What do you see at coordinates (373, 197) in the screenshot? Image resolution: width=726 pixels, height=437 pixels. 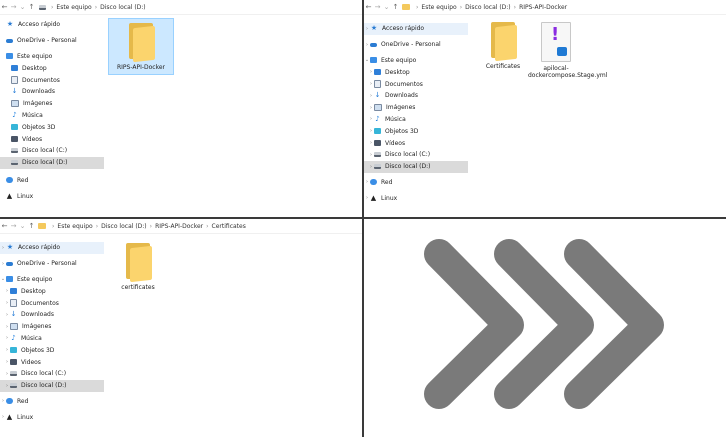 I see `linux-icon: ▲` at bounding box center [373, 197].